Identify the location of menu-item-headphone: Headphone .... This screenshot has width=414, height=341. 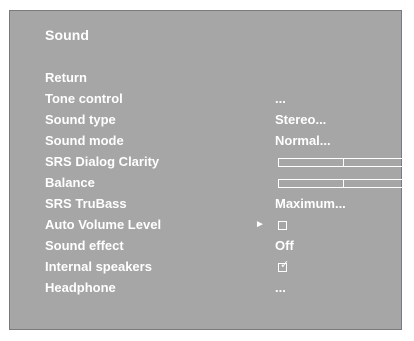
(205, 288).